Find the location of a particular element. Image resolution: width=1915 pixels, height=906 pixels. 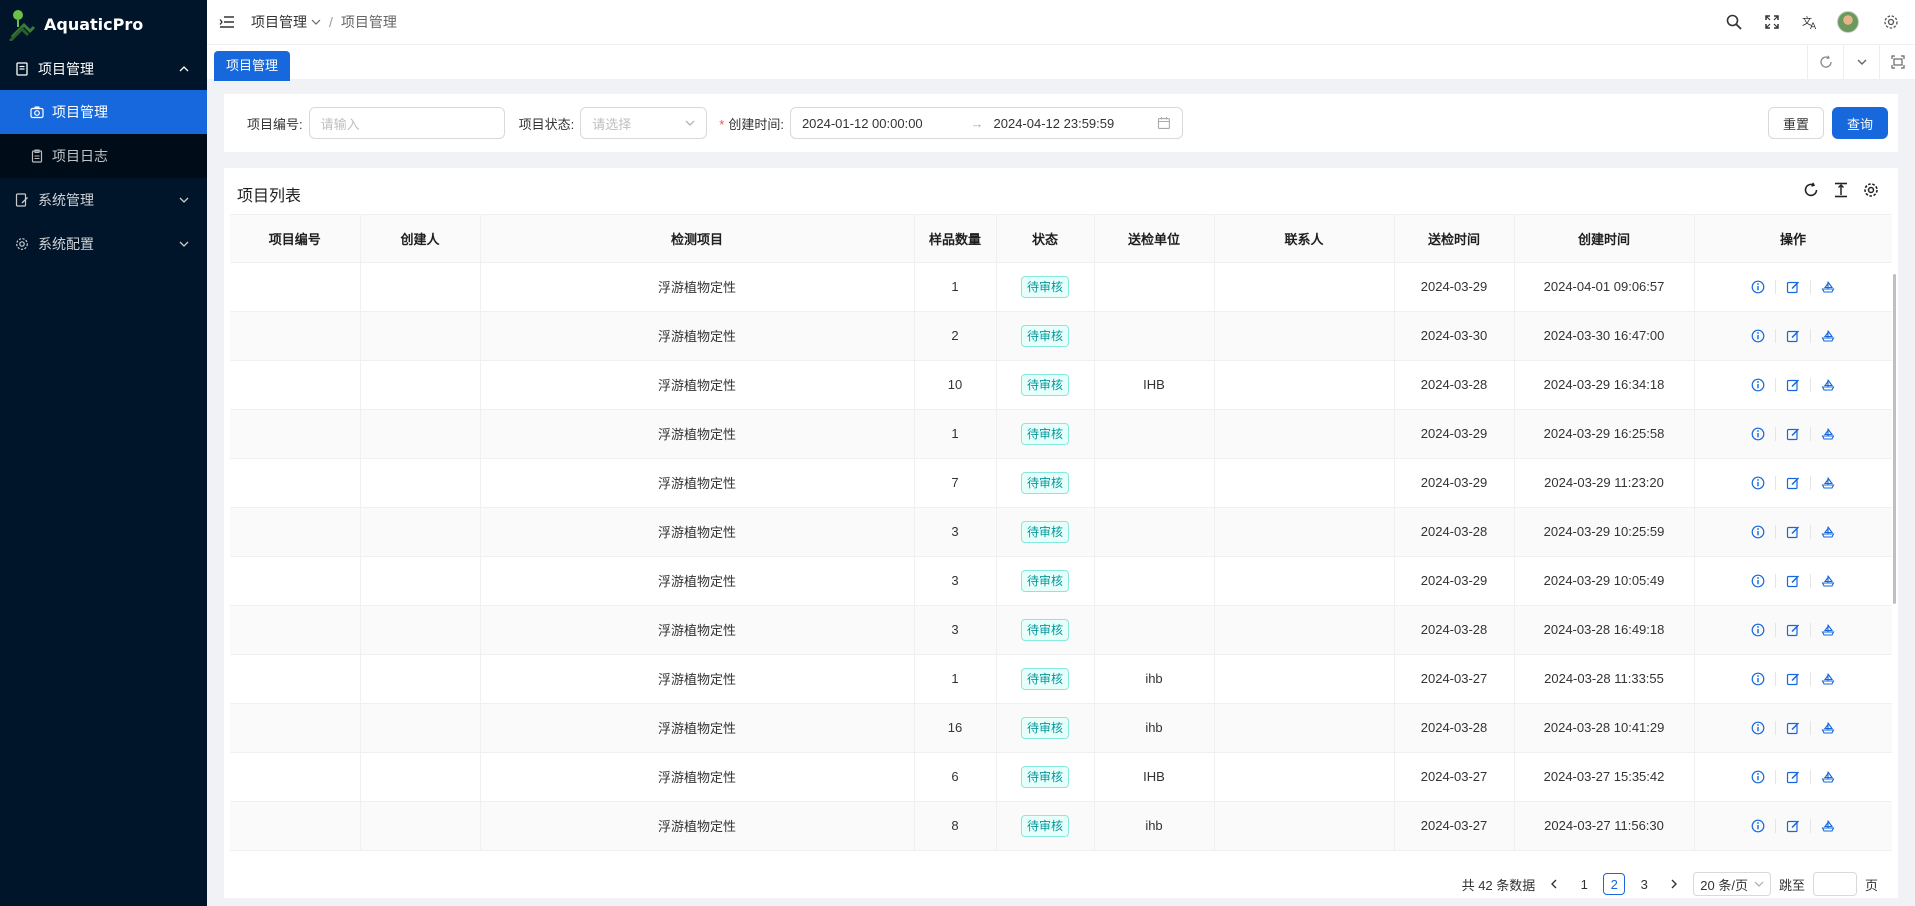

tab-tools is located at coordinates (1861, 62).